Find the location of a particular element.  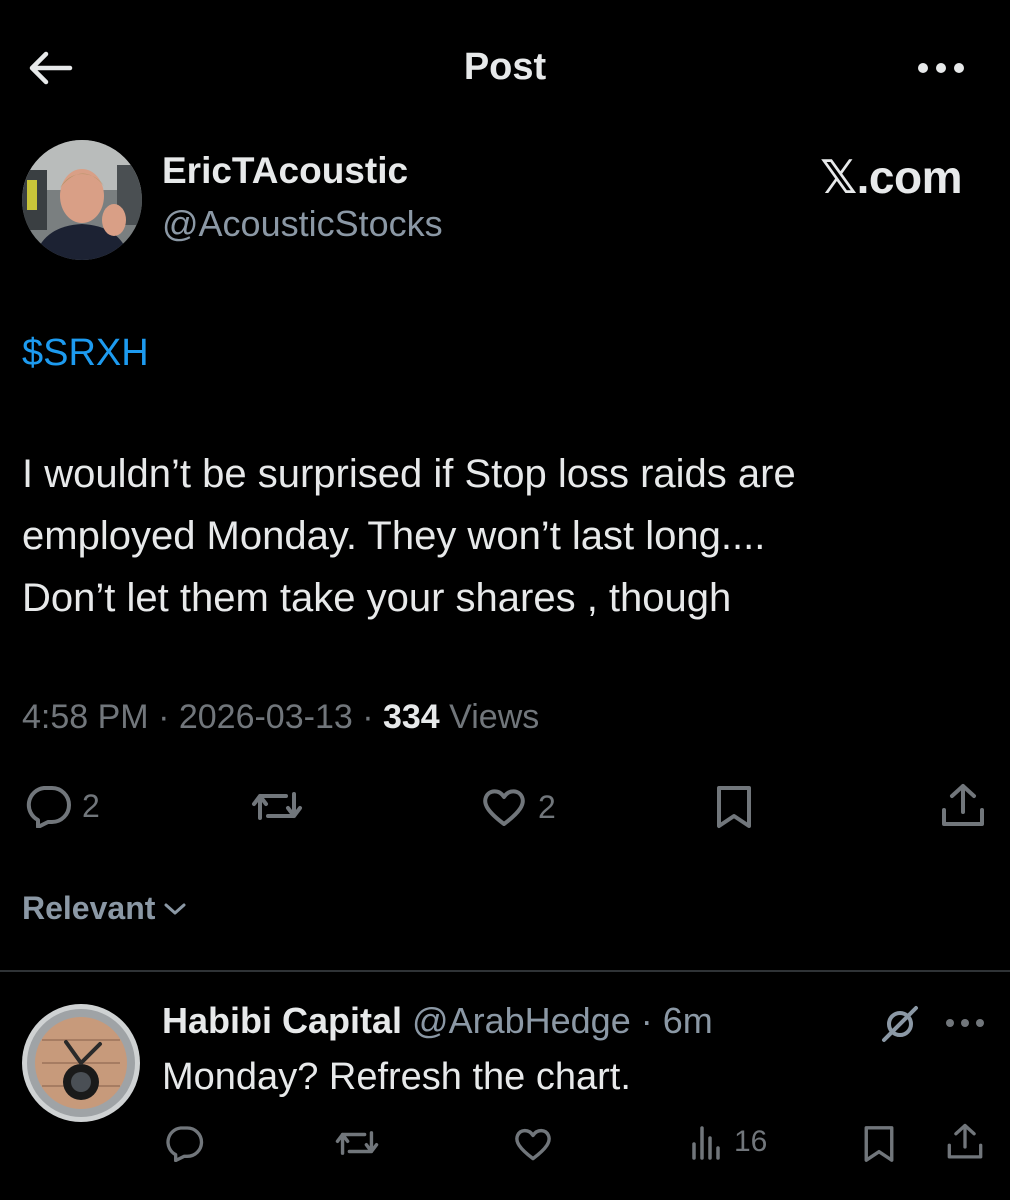

reply-more-button is located at coordinates (965, 1023).